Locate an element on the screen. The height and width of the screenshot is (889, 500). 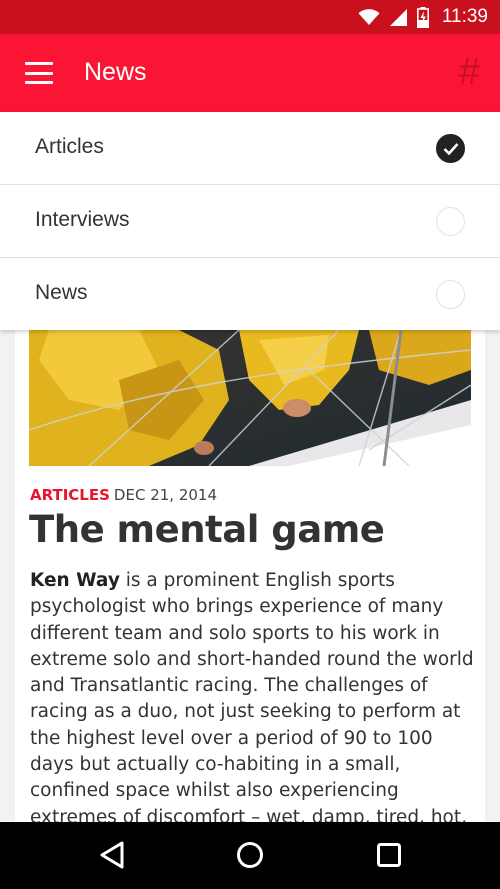
battery-charging-icon is located at coordinates (422, 17).